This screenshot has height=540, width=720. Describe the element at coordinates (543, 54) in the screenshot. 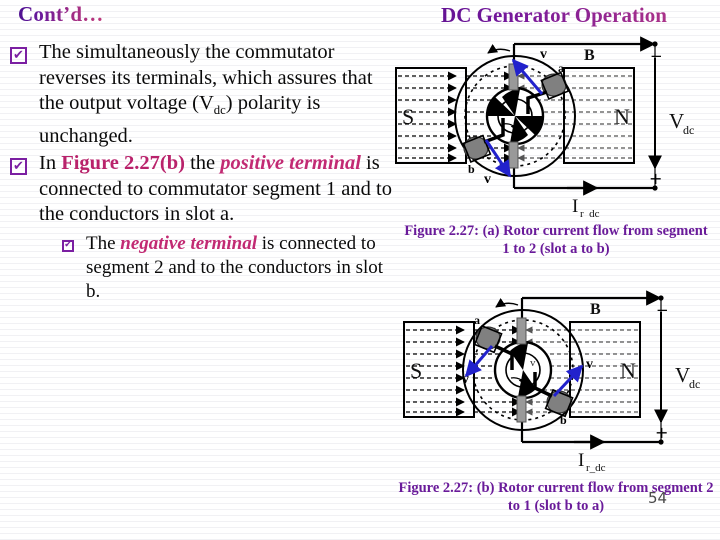

I see `velocity-label-top: v` at that location.